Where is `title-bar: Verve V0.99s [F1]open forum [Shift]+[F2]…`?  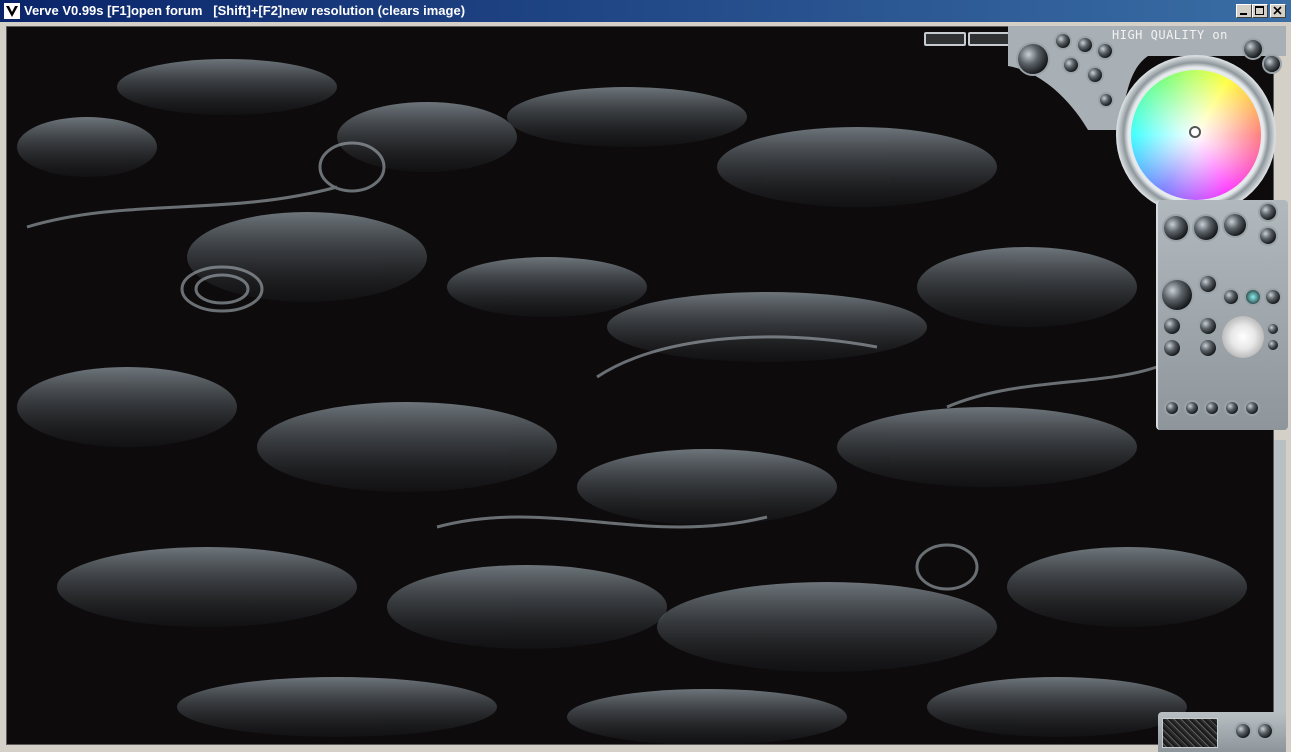
title-bar: Verve V0.99s [F1]open forum [Shift]+[F2]… is located at coordinates (645, 11).